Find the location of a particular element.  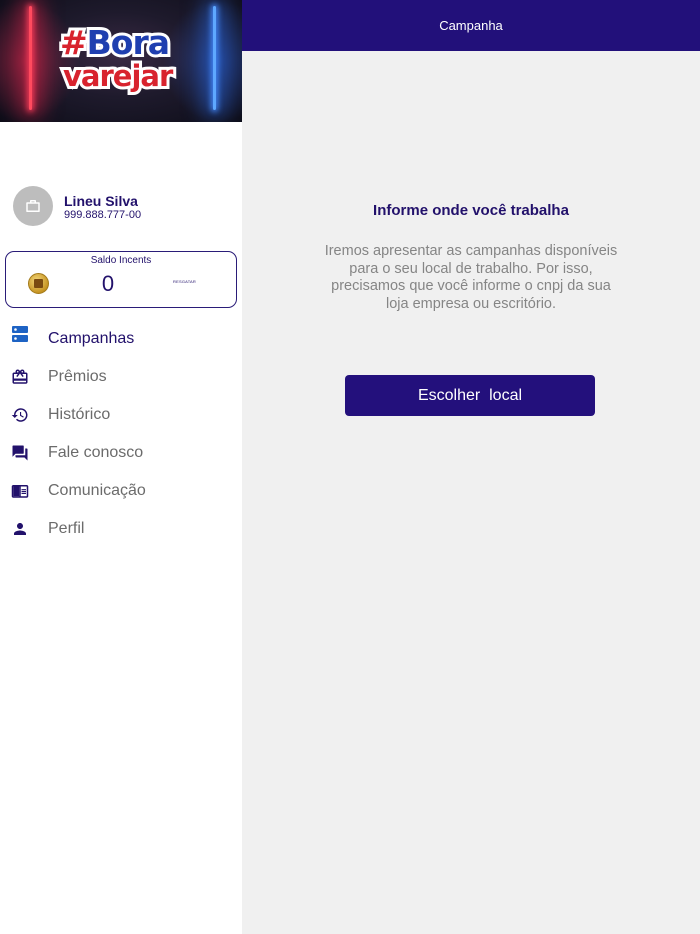

sidebar-item-label: Prêmios is located at coordinates (77, 376).